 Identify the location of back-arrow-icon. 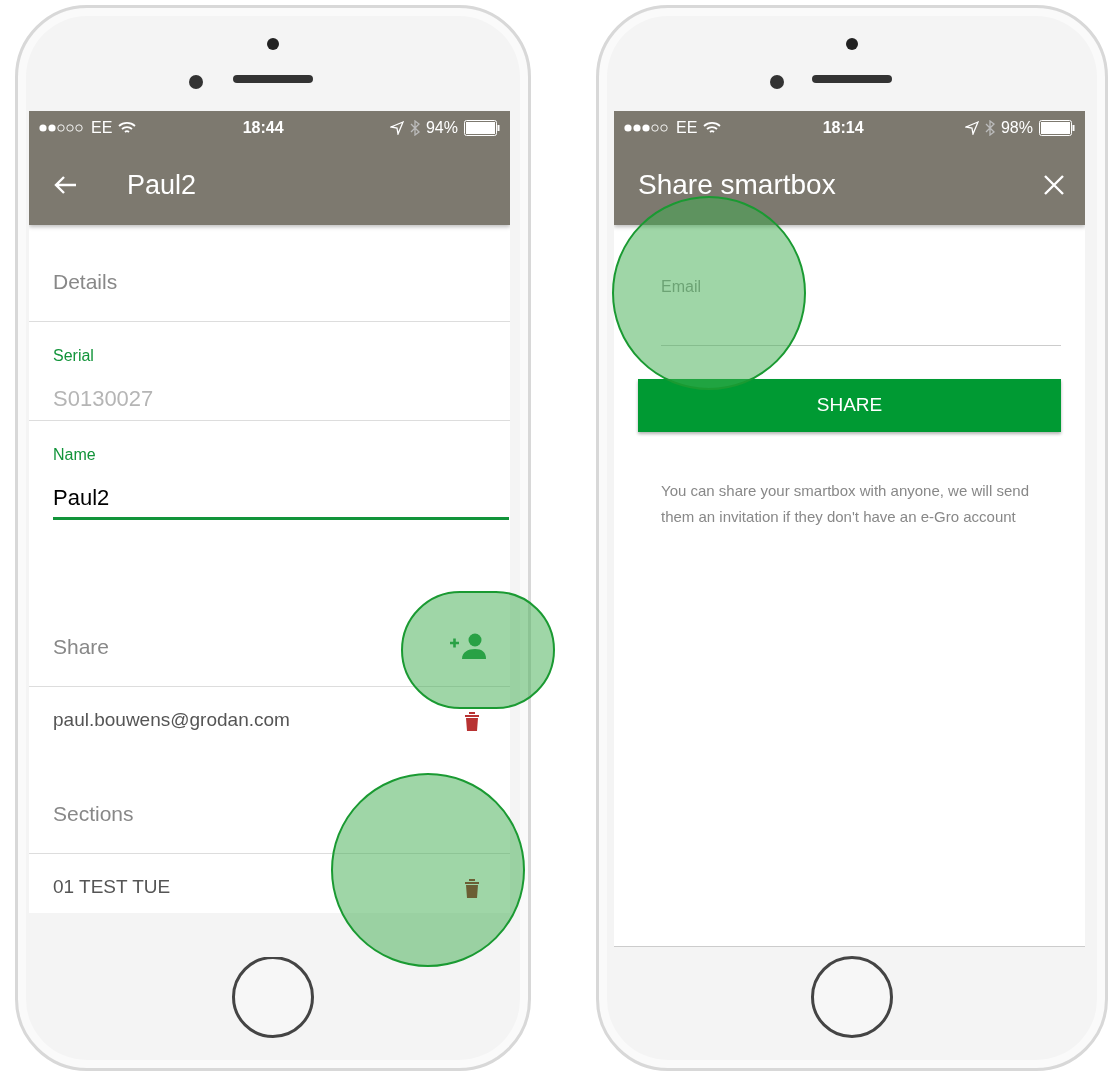
(65, 185).